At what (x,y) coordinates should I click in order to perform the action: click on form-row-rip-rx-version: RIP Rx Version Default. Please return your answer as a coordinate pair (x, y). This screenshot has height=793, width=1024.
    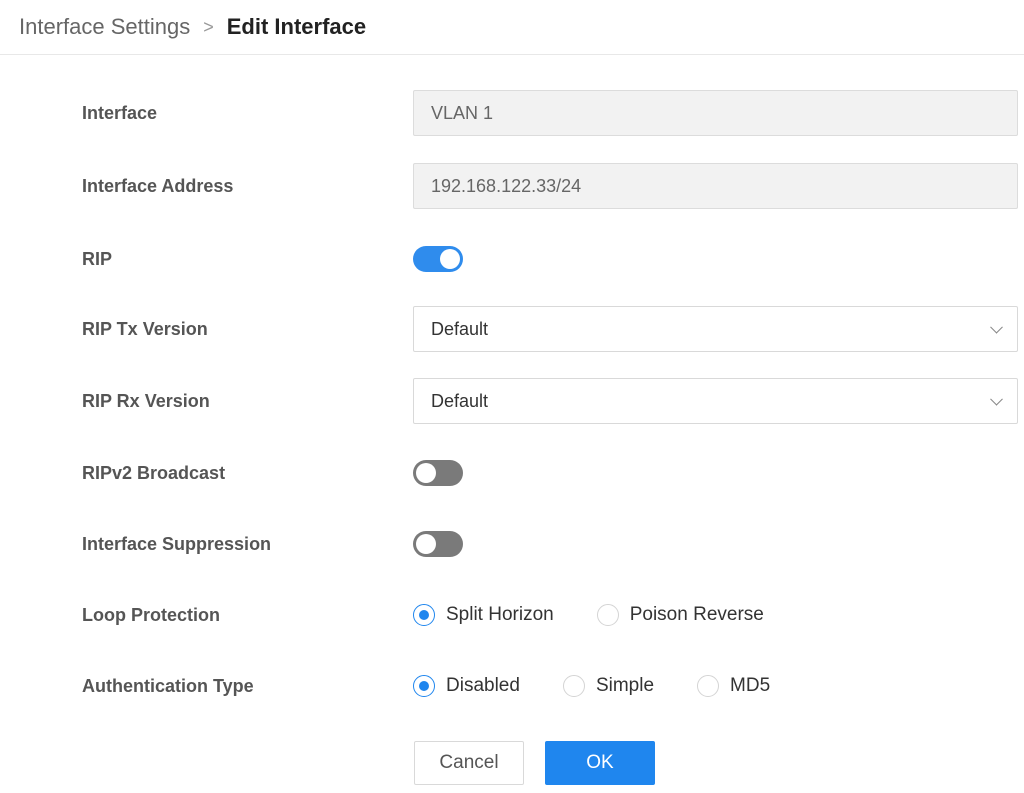
    Looking at the image, I should click on (512, 401).